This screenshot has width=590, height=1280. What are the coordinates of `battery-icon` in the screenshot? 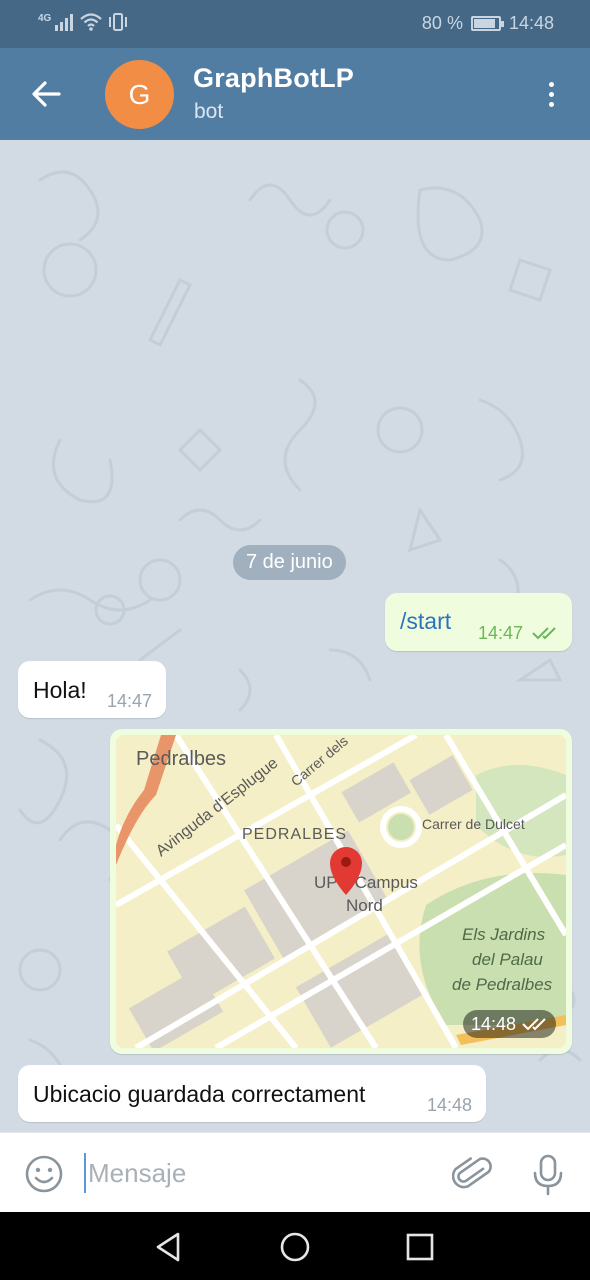 It's located at (487, 23).